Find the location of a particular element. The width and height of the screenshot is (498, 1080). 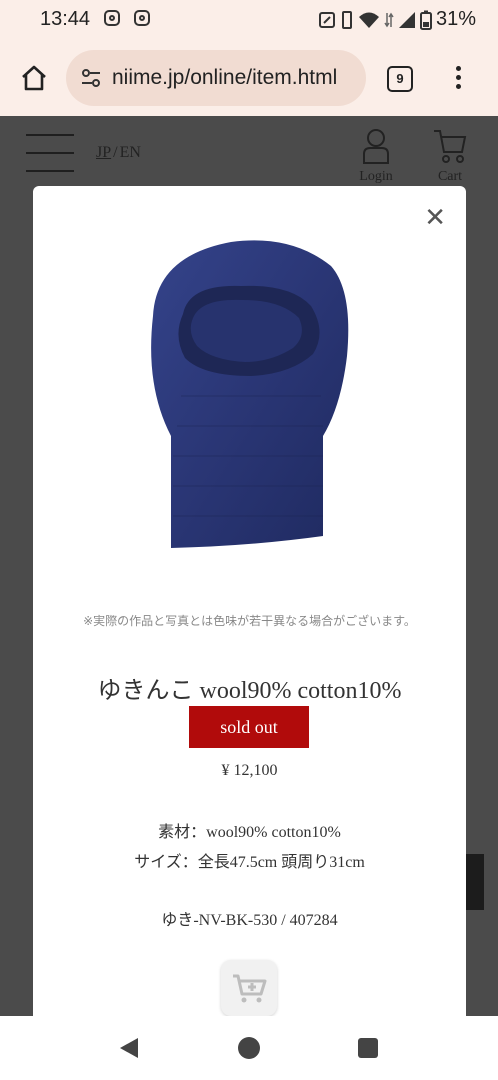

cart-plus-icon is located at coordinates (250, 988).